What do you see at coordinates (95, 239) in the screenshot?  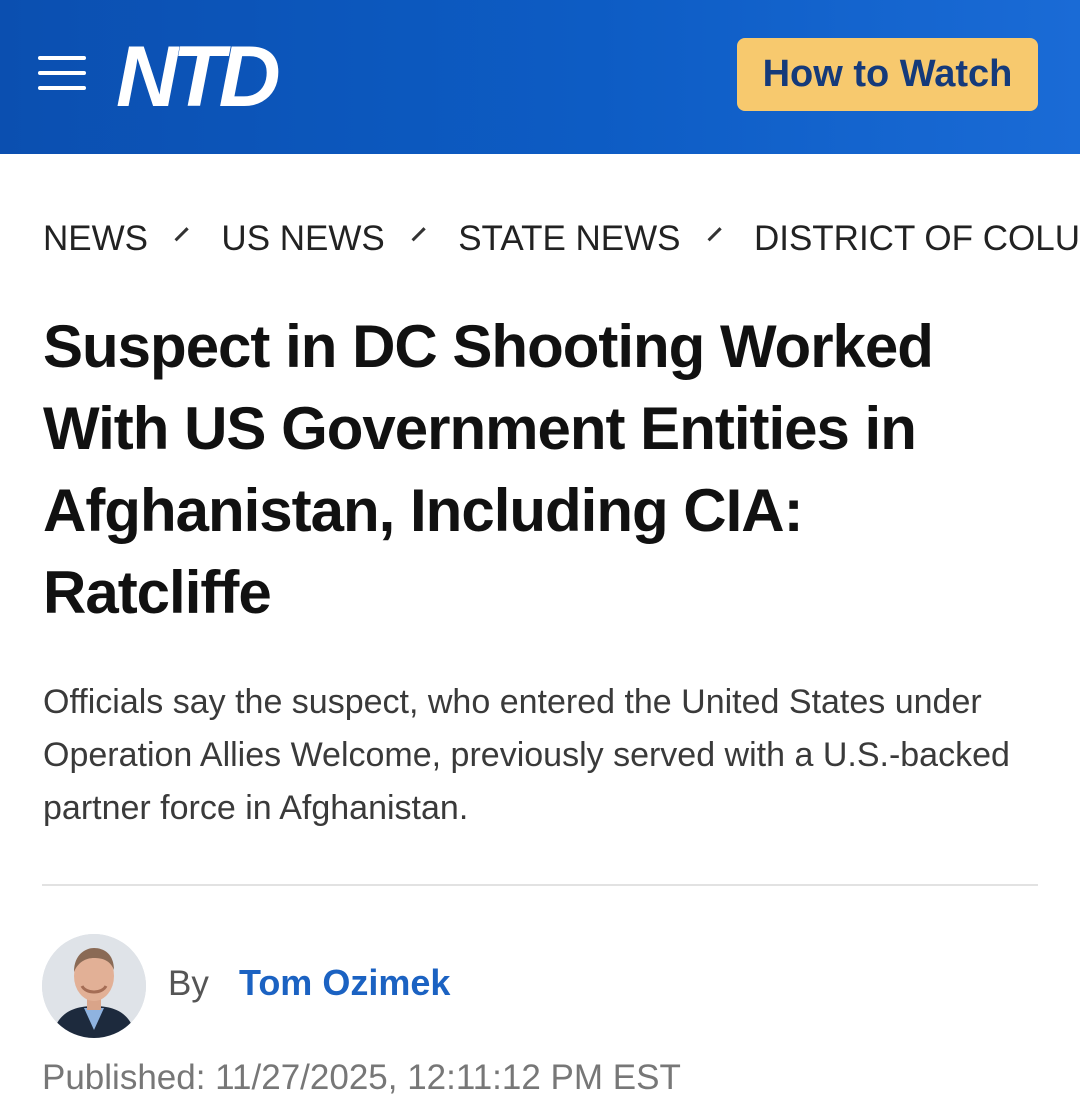 I see `breadcrumb-news: NEWS` at bounding box center [95, 239].